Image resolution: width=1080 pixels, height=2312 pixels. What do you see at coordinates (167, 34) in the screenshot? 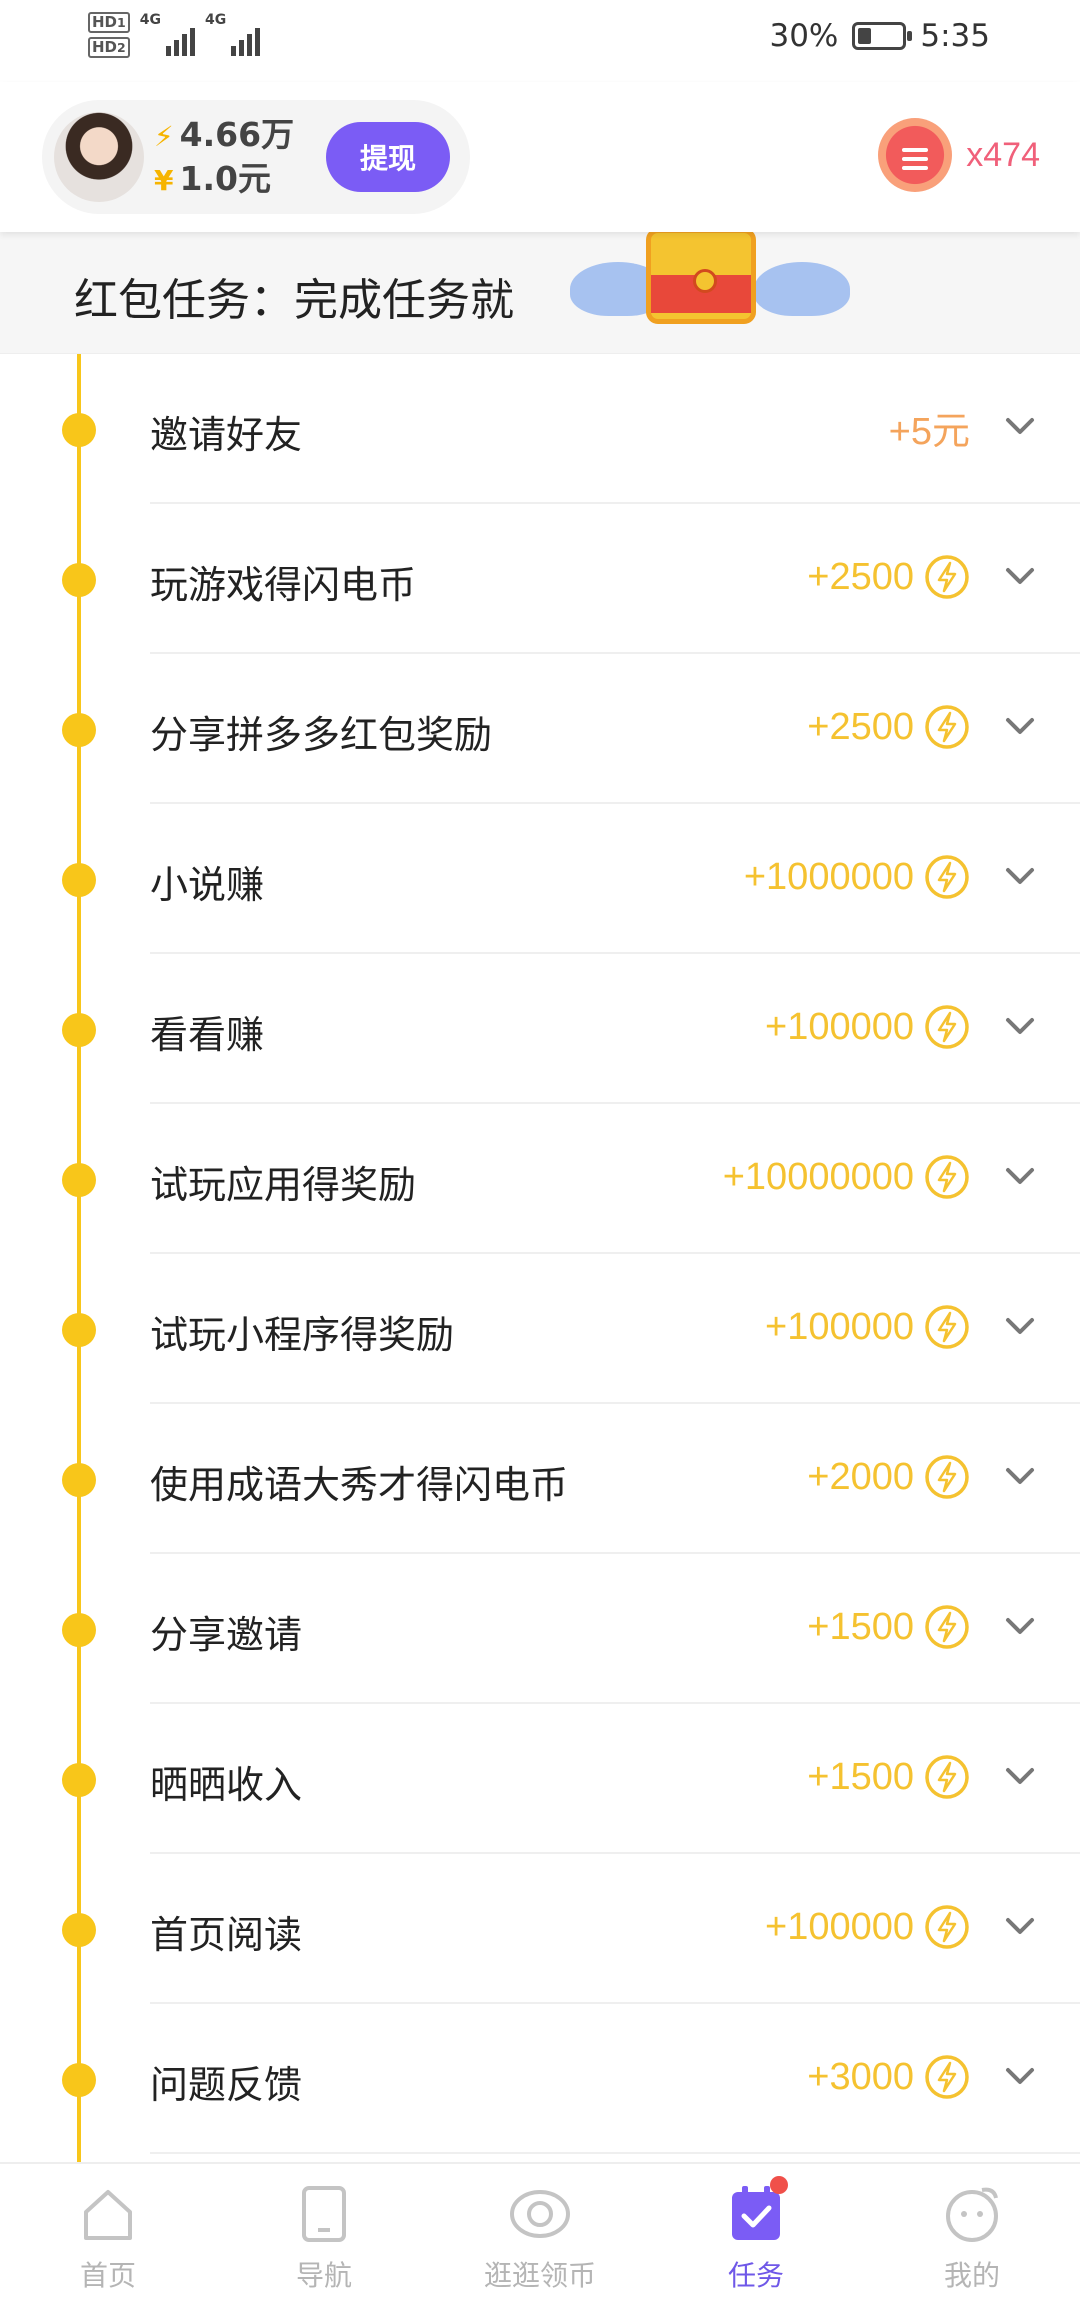
I see `signal-1-icon: 4G` at bounding box center [167, 34].